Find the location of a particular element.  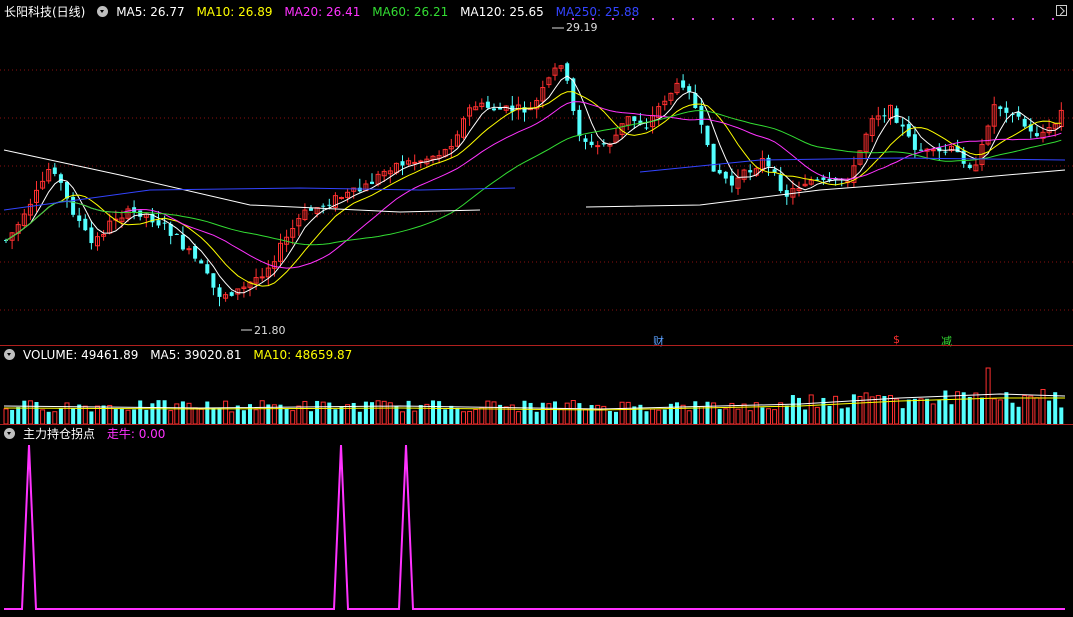

high-price-label: 29.19 is located at coordinates (582, 27).